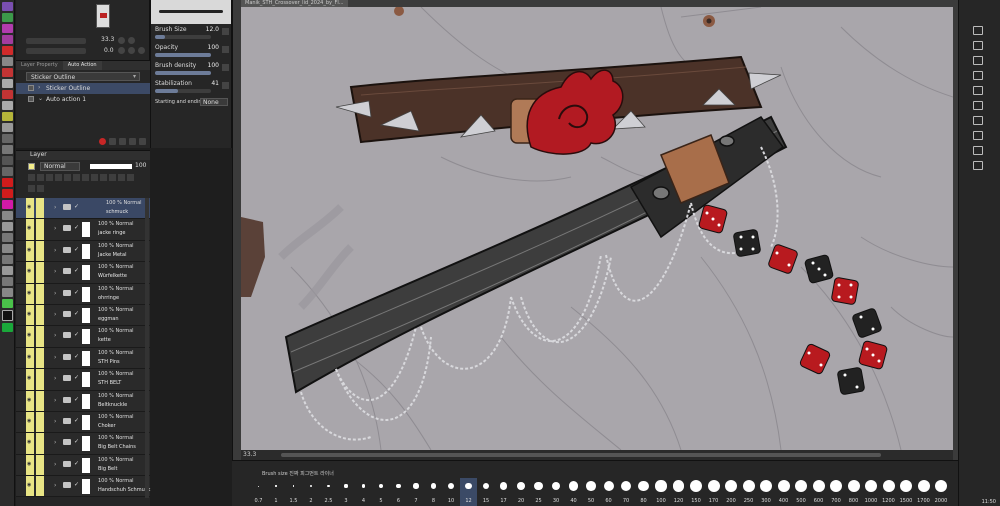 The image size is (1000, 506). Describe the element at coordinates (83, 99) in the screenshot. I see `action-item: ⌄ Auto action 1` at that location.